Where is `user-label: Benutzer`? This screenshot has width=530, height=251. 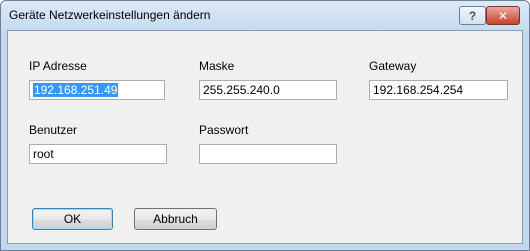
user-label: Benutzer is located at coordinates (53, 130).